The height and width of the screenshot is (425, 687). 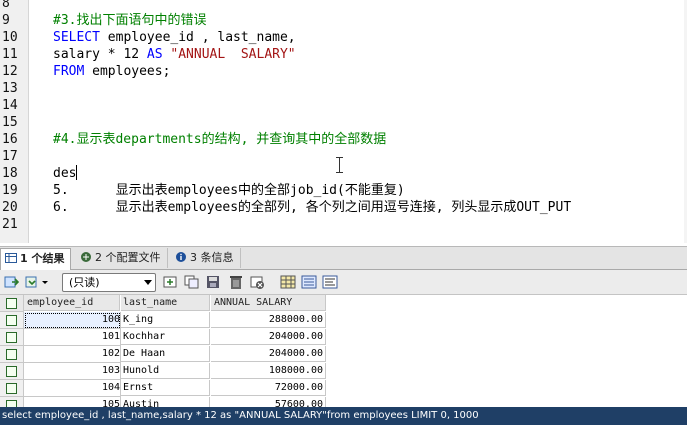 What do you see at coordinates (72, 388) in the screenshot?
I see `table-cell: 104` at bounding box center [72, 388].